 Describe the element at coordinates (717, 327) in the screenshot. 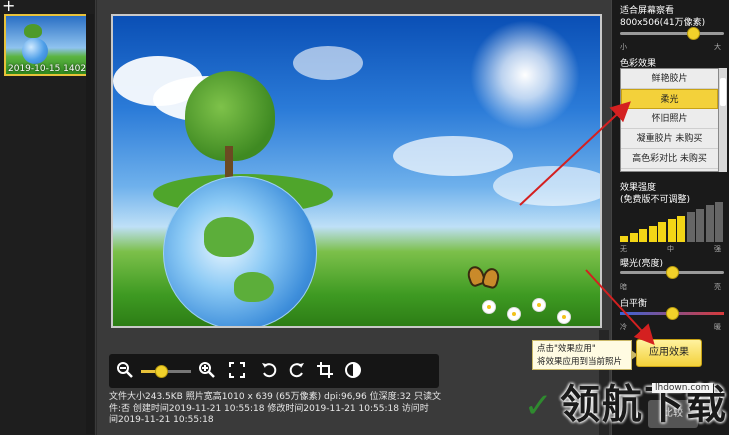

I see `wb-warm-label: 暖` at that location.